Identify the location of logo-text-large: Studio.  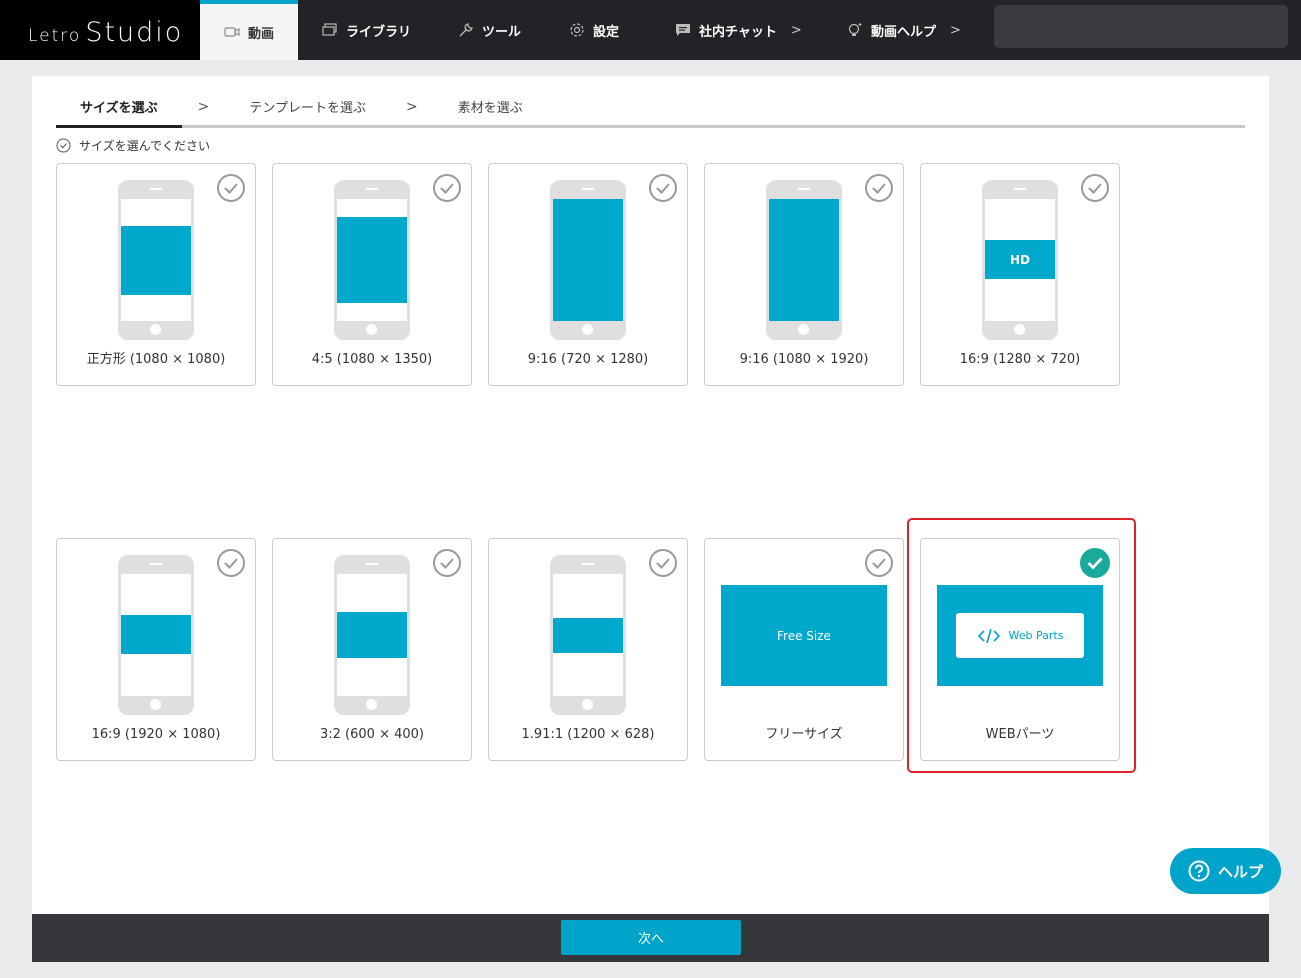
(134, 32).